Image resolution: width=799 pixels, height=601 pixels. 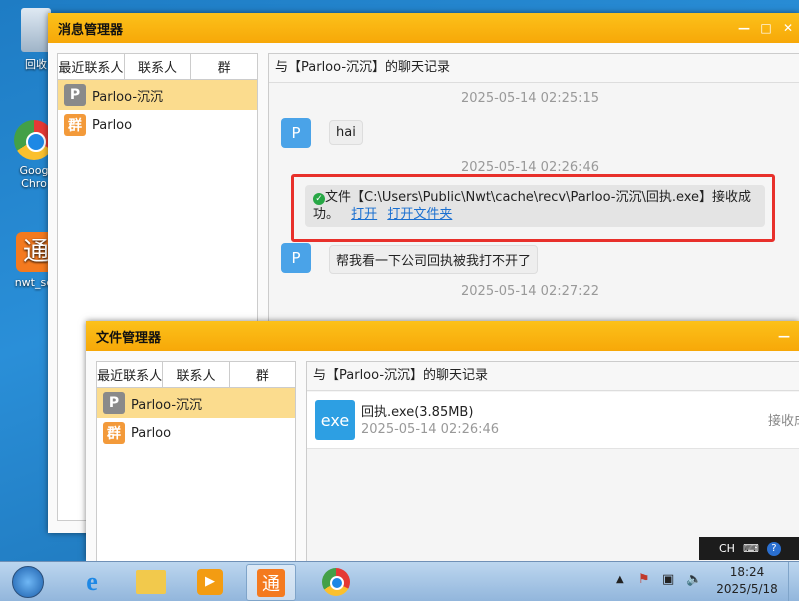 I want to click on file-time: 2025-05-14 02:26:46, so click(x=430, y=429).